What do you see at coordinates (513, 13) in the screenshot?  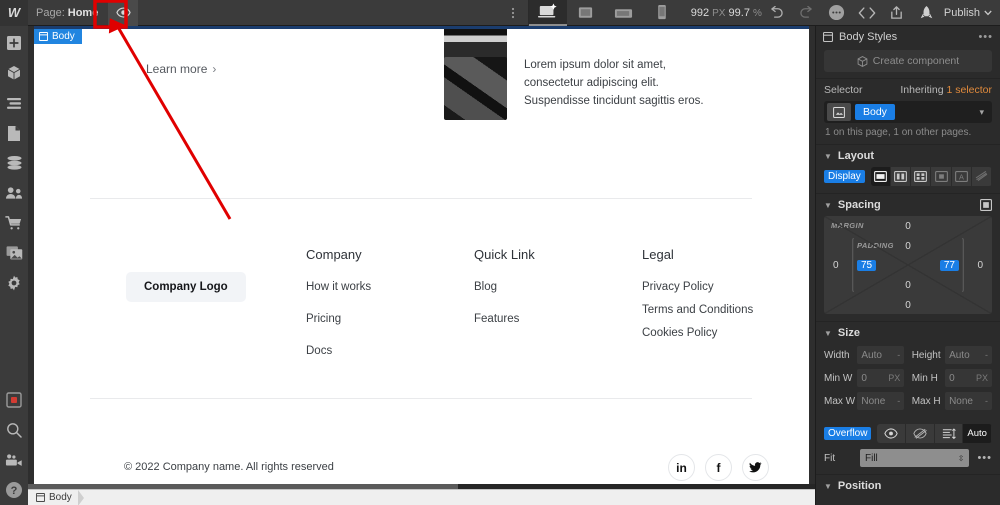 I see `more-options-button` at bounding box center [513, 13].